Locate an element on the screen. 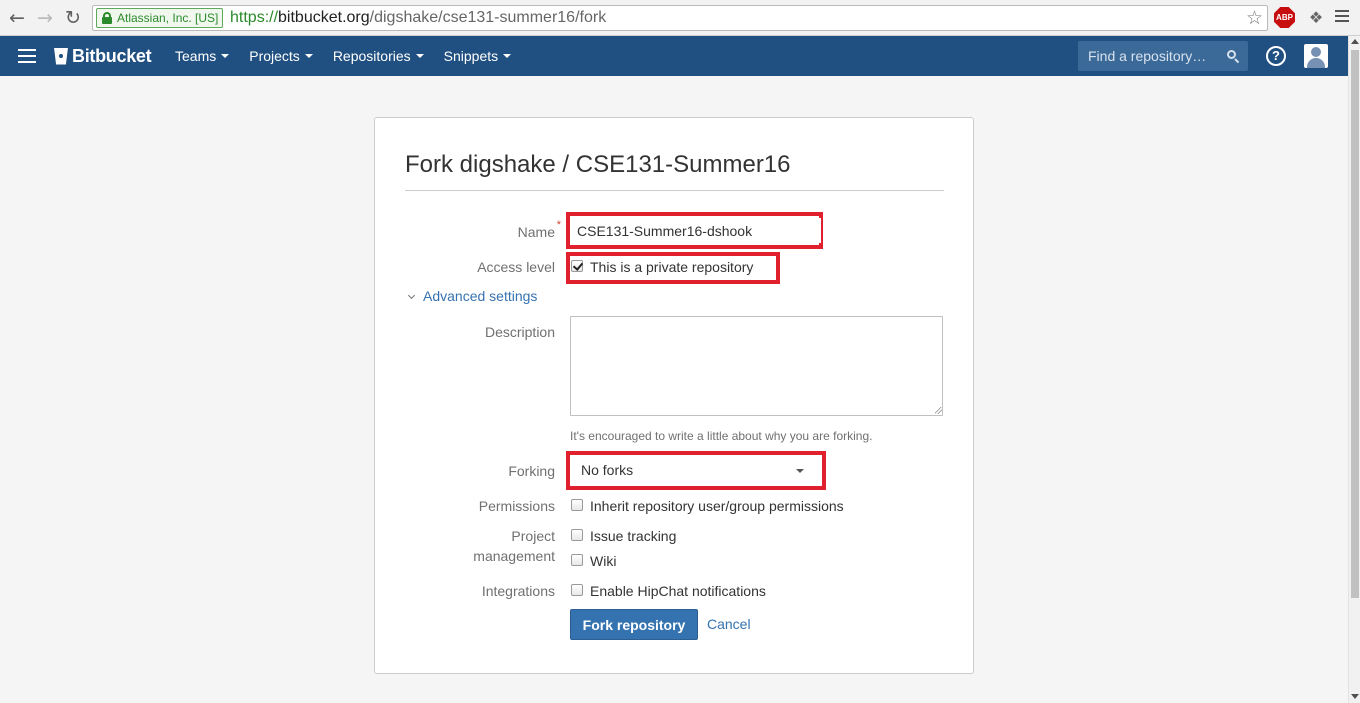 The width and height of the screenshot is (1360, 703). required-marker: * is located at coordinates (558, 225).